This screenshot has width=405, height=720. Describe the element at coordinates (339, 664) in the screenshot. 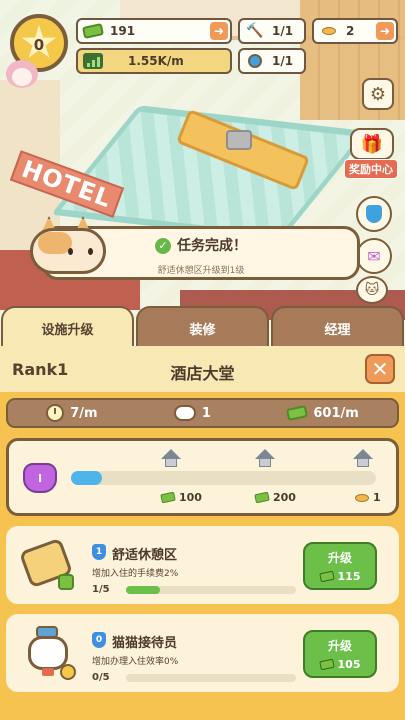

I see `upgrade-cost: 105` at that location.